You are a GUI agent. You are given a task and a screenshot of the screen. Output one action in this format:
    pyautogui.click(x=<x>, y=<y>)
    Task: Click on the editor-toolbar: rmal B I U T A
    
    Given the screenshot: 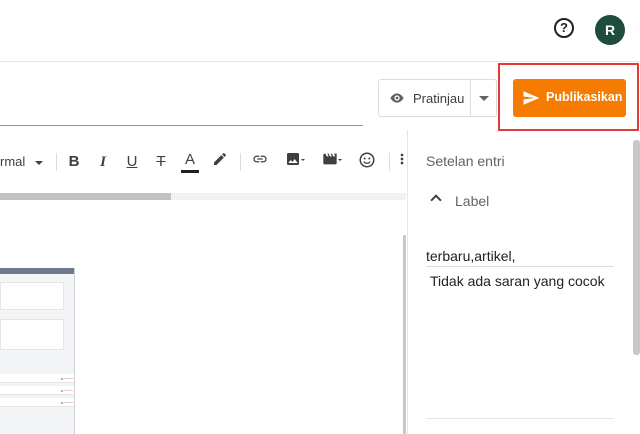 What is the action you would take?
    pyautogui.click(x=203, y=162)
    